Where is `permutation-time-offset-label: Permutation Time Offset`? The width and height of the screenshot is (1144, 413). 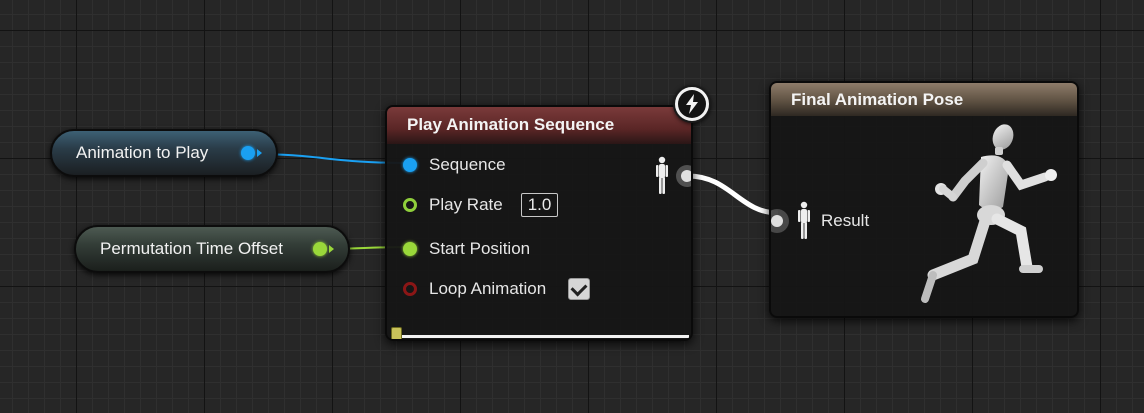 permutation-time-offset-label: Permutation Time Offset is located at coordinates (191, 248).